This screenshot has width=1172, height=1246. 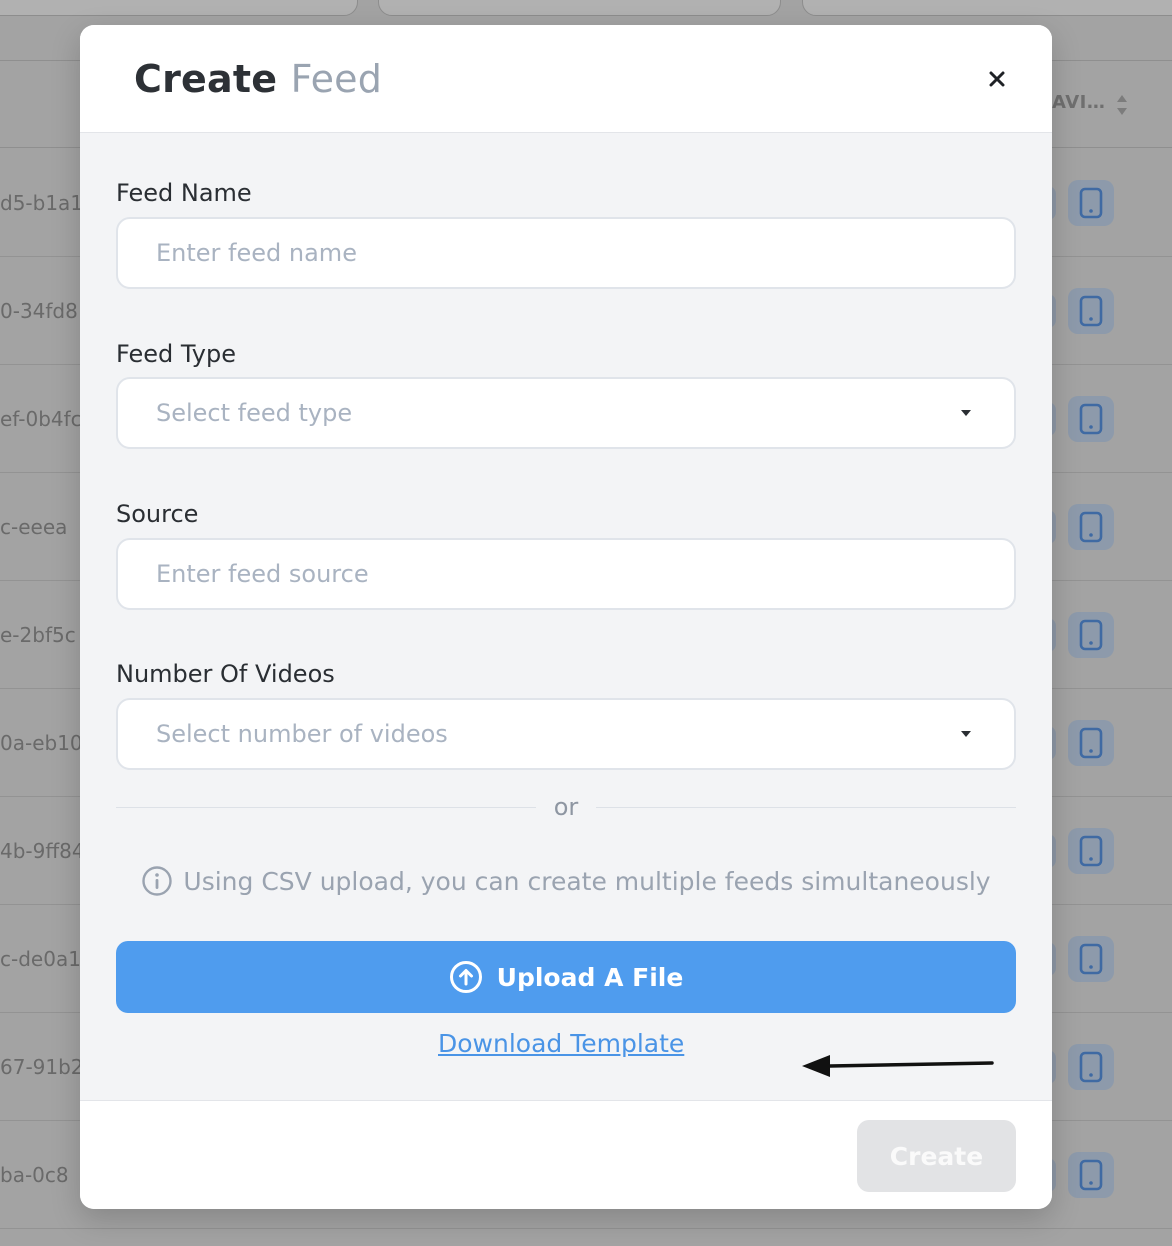 I want to click on modal-title-main: Create, so click(x=206, y=79).